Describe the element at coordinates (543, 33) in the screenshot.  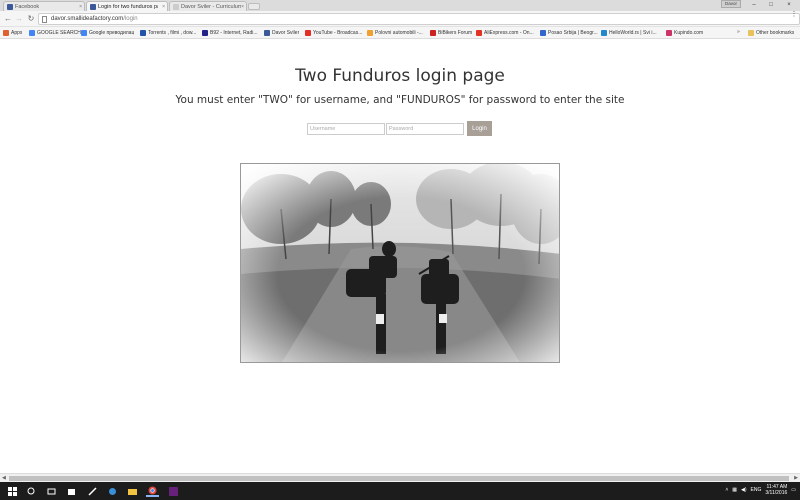
I see `briefcase-icon` at that location.